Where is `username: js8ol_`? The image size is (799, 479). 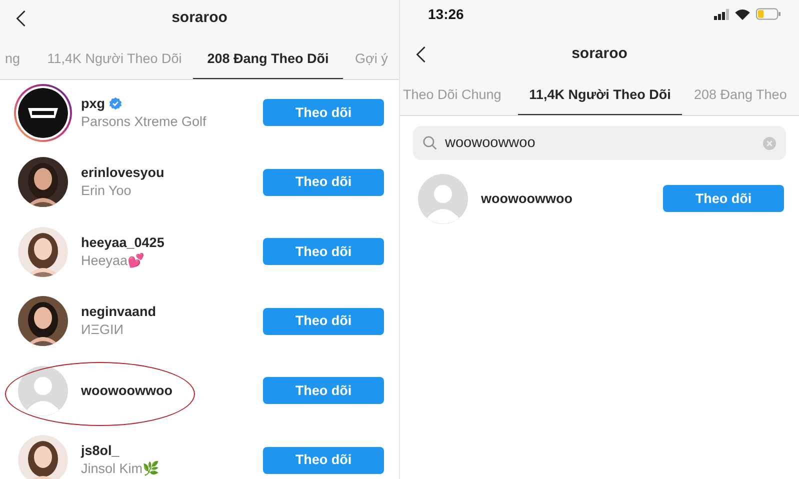
username: js8ol_ is located at coordinates (100, 451).